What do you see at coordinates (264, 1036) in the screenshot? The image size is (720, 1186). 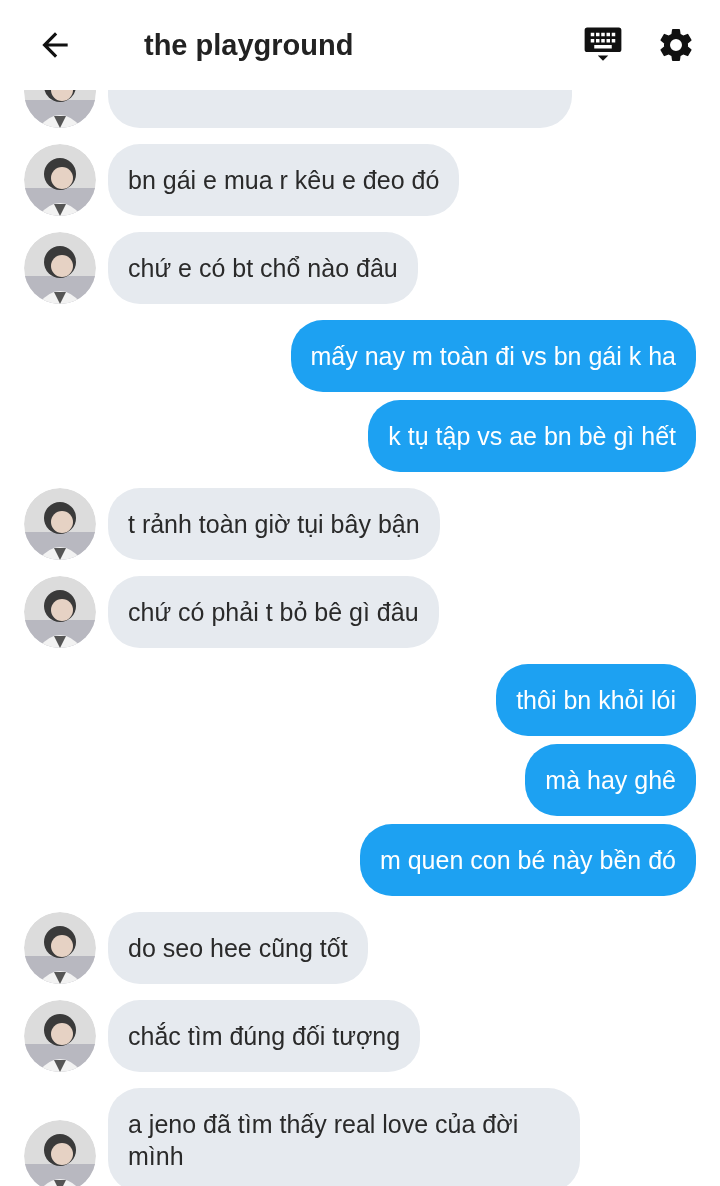 I see `message-bubble: chắc tìm đúng đối tượng` at bounding box center [264, 1036].